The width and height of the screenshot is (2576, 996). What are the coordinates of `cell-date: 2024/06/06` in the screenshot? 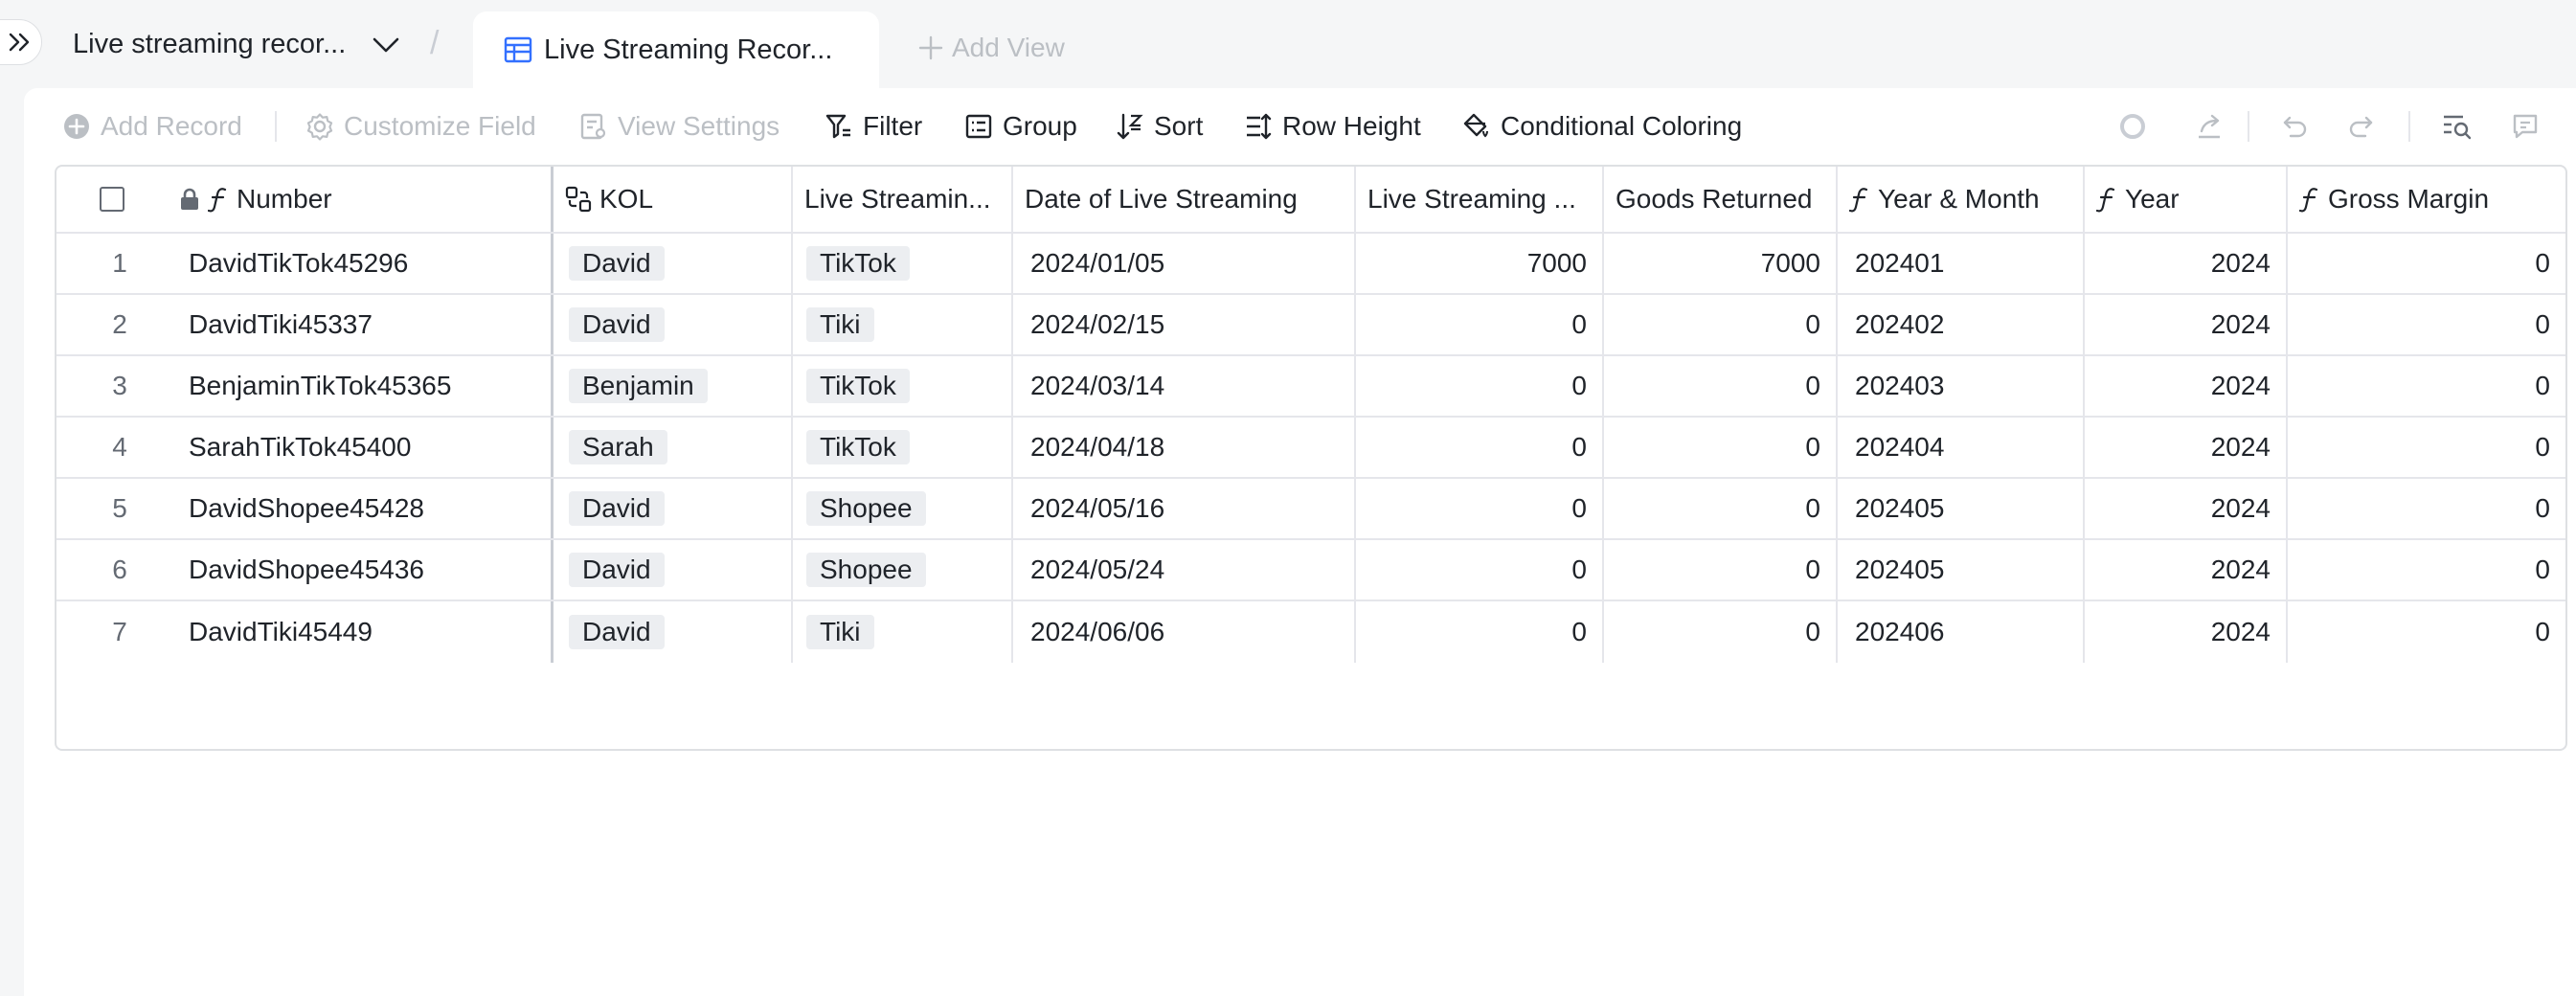 It's located at (1184, 632).